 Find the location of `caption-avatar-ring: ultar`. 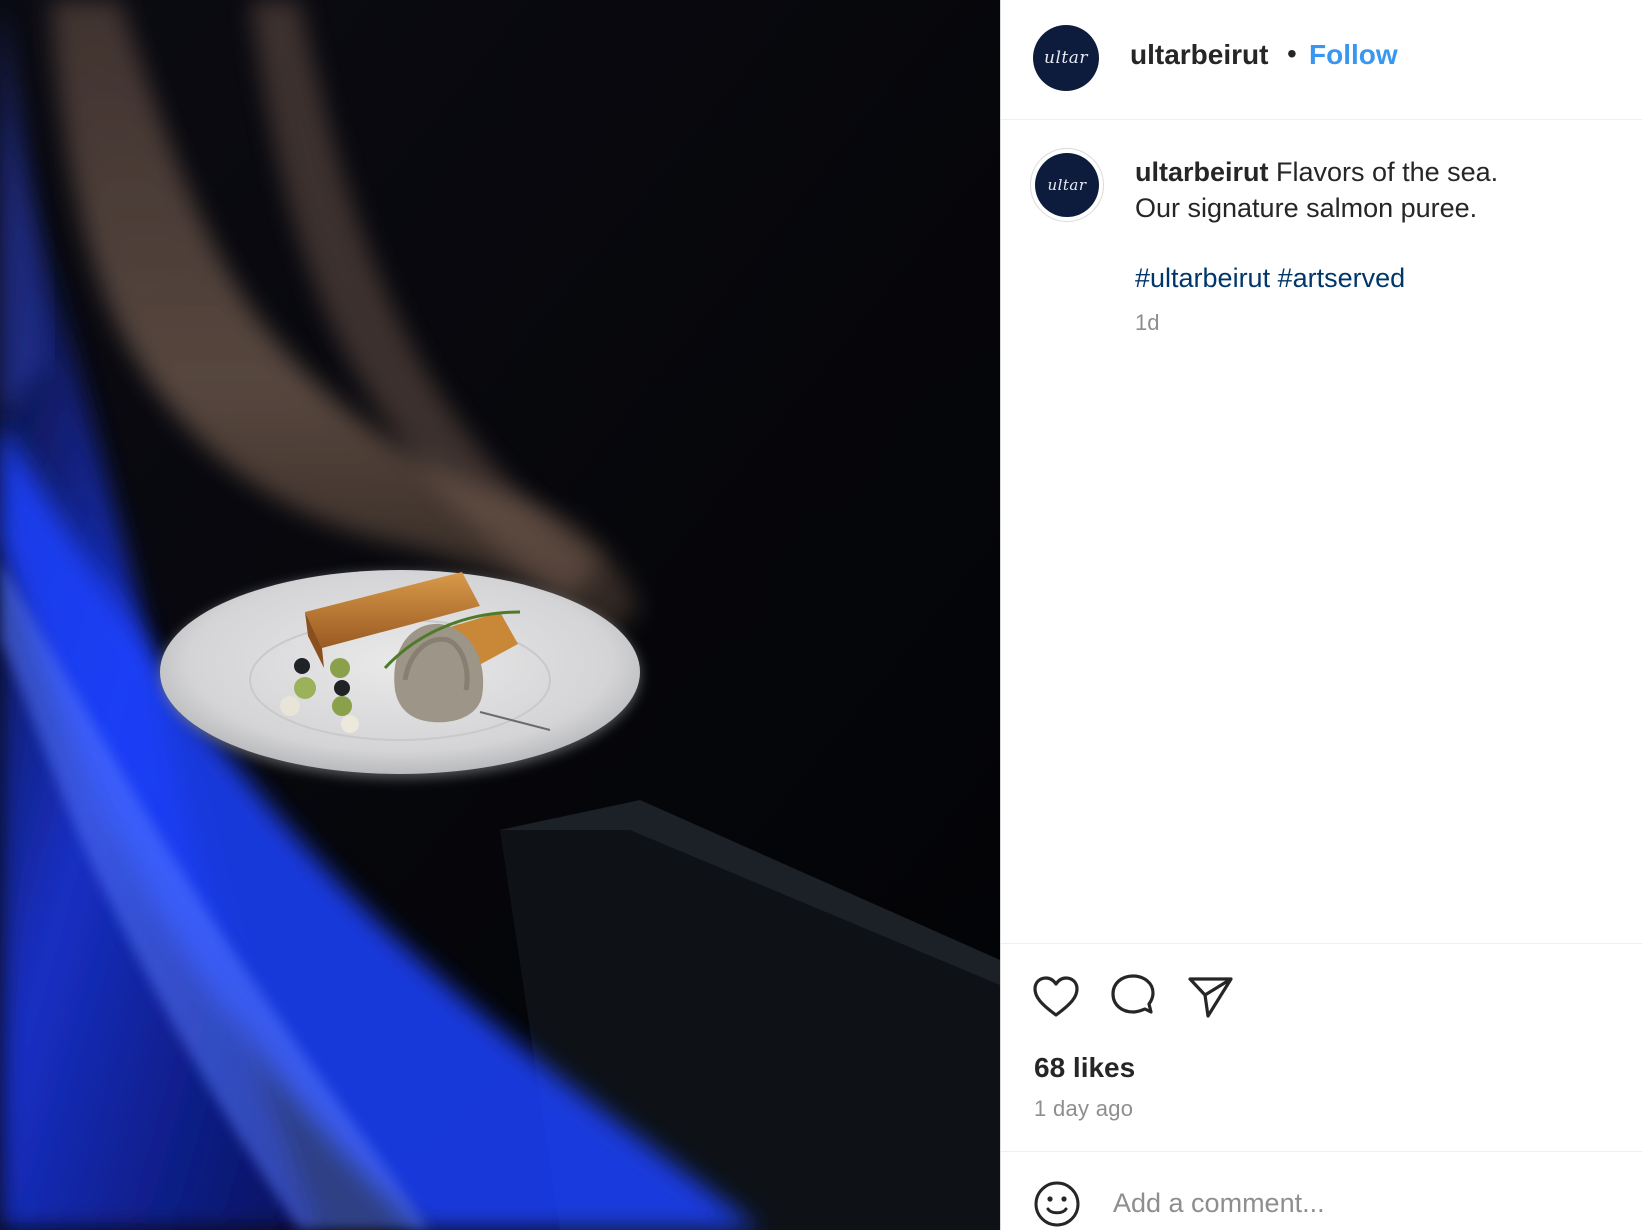

caption-avatar-ring: ultar is located at coordinates (1067, 185).